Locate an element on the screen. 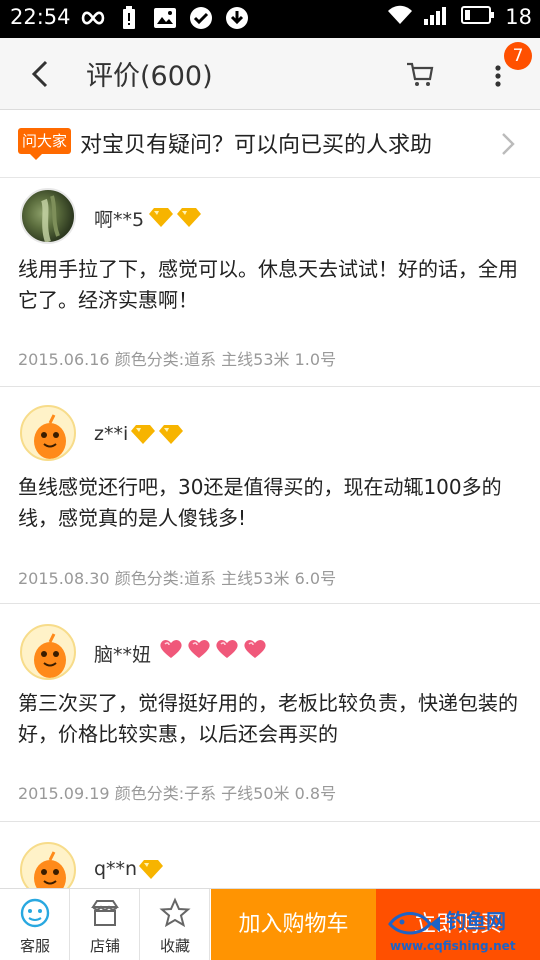 Image resolution: width=540 pixels, height=960 pixels. page-title: 评价(600) is located at coordinates (149, 76).